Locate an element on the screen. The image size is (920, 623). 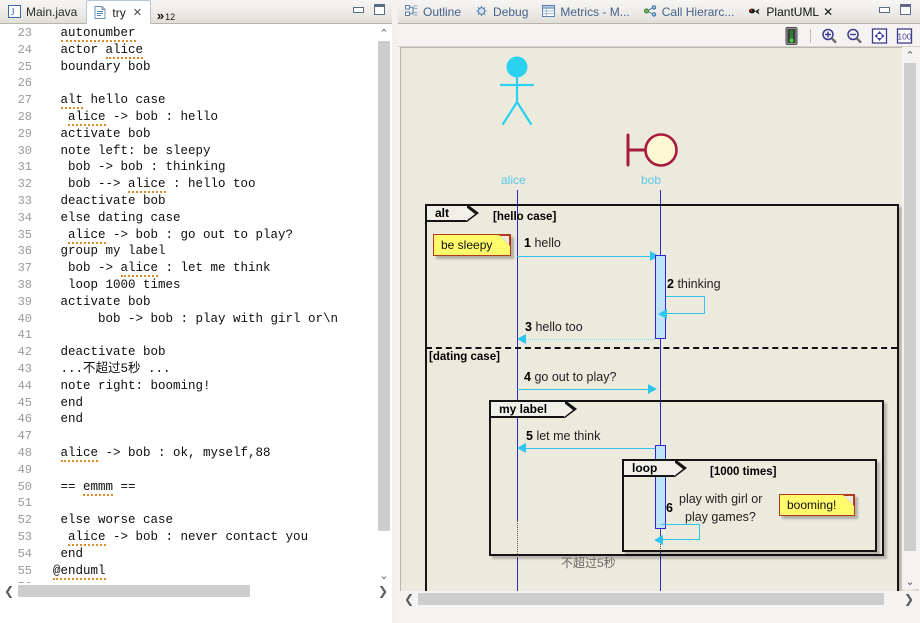
line-number: 54 is located at coordinates (24, 553).